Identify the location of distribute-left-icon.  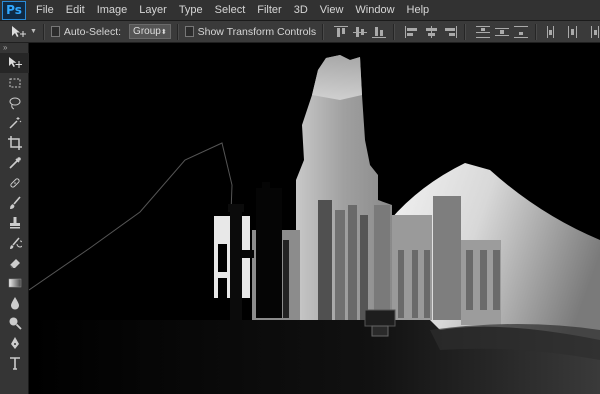
(552, 31).